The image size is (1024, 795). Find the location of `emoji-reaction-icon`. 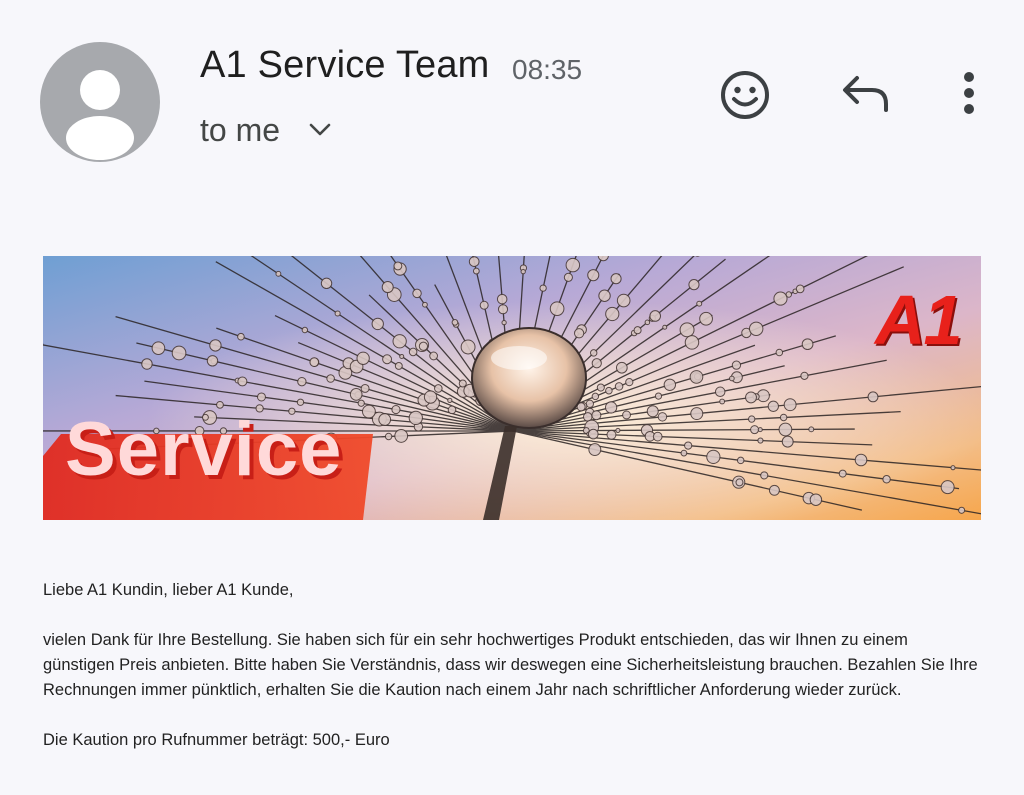

emoji-reaction-icon is located at coordinates (745, 95).